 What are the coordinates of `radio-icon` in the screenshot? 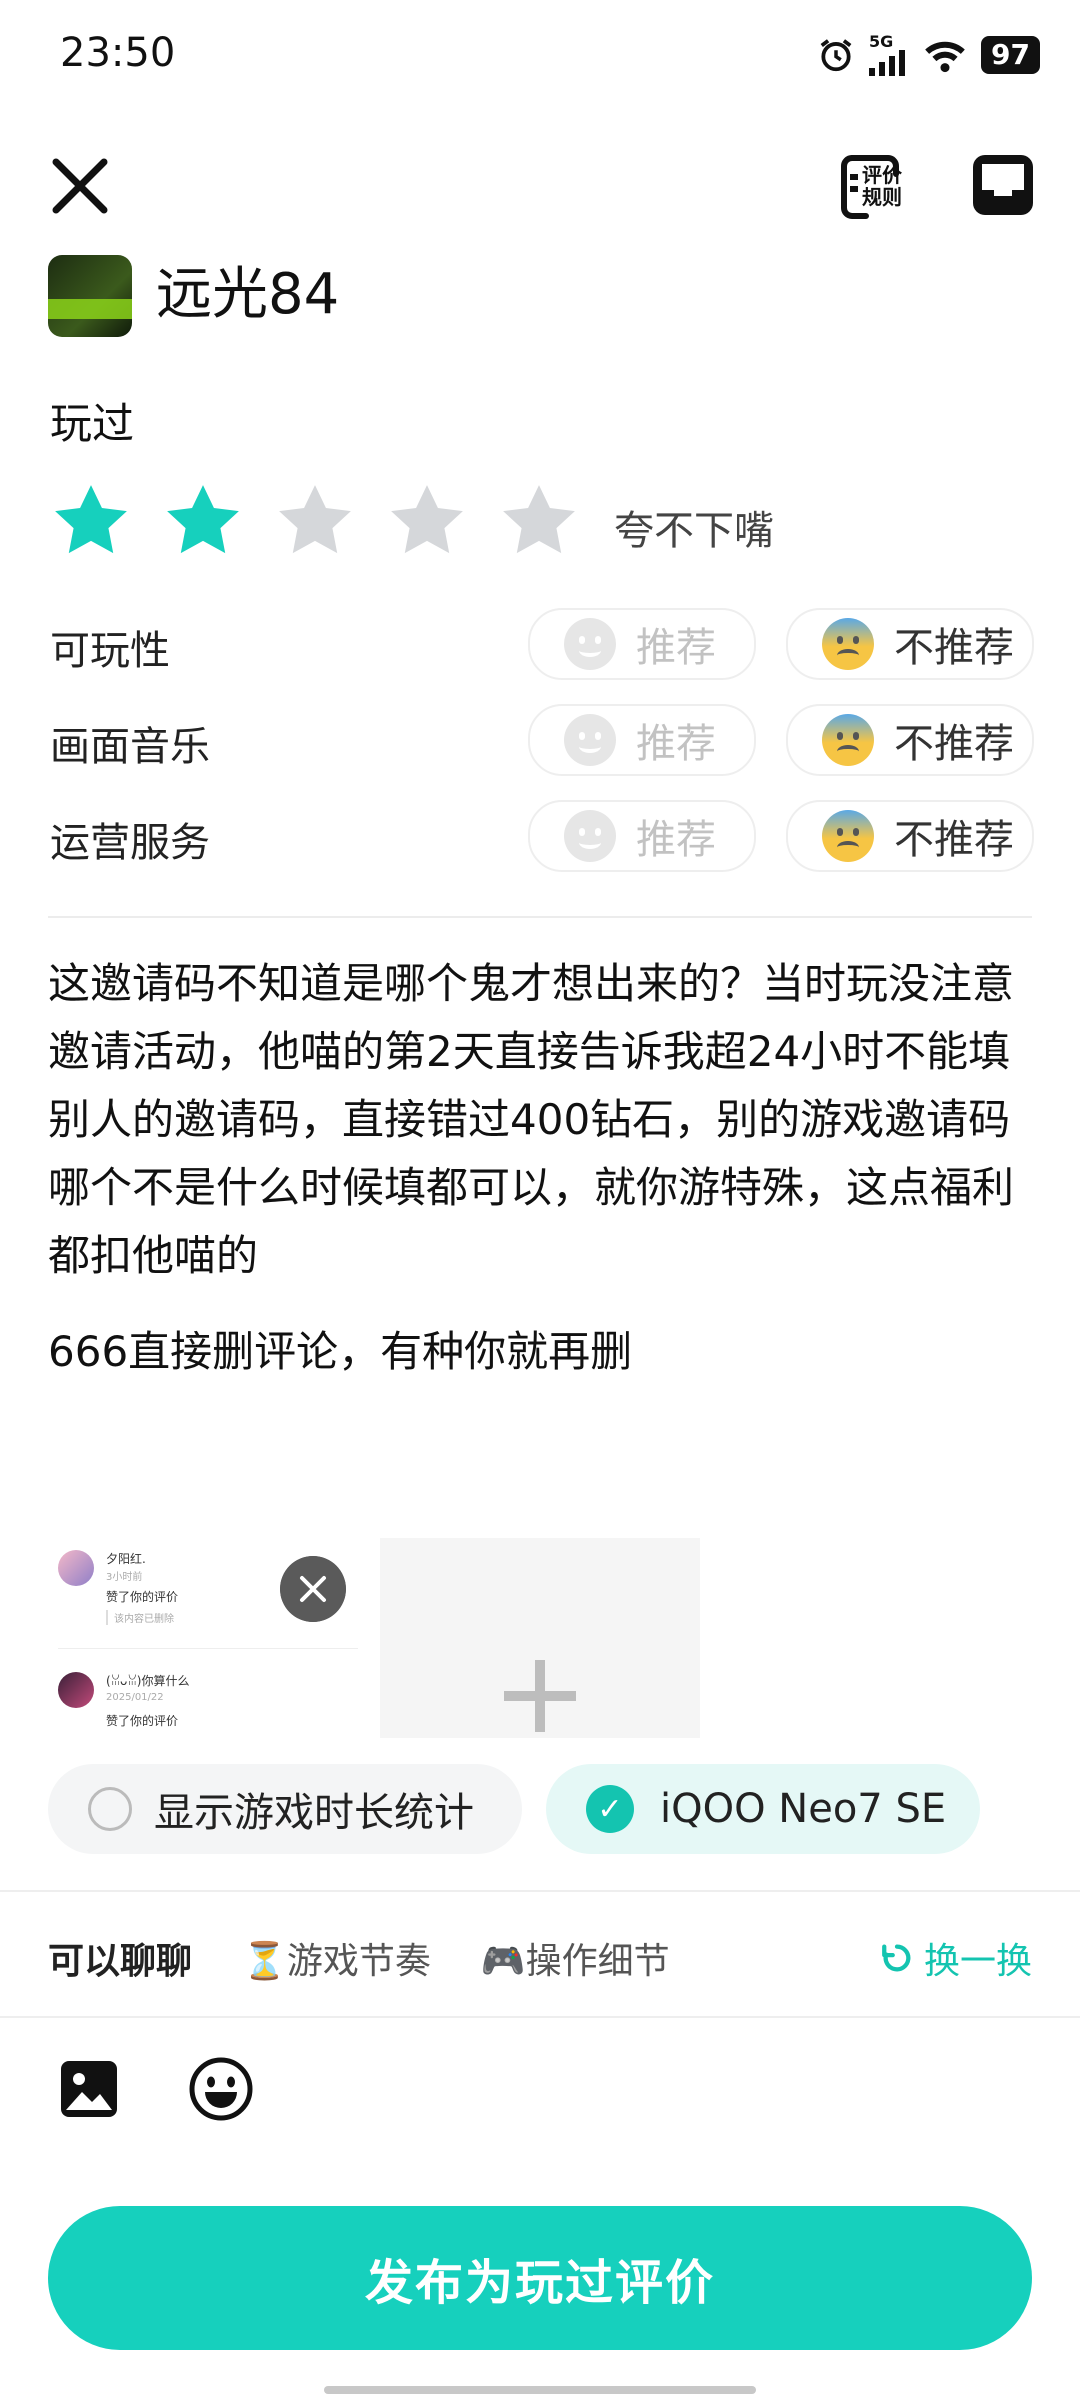 It's located at (110, 1809).